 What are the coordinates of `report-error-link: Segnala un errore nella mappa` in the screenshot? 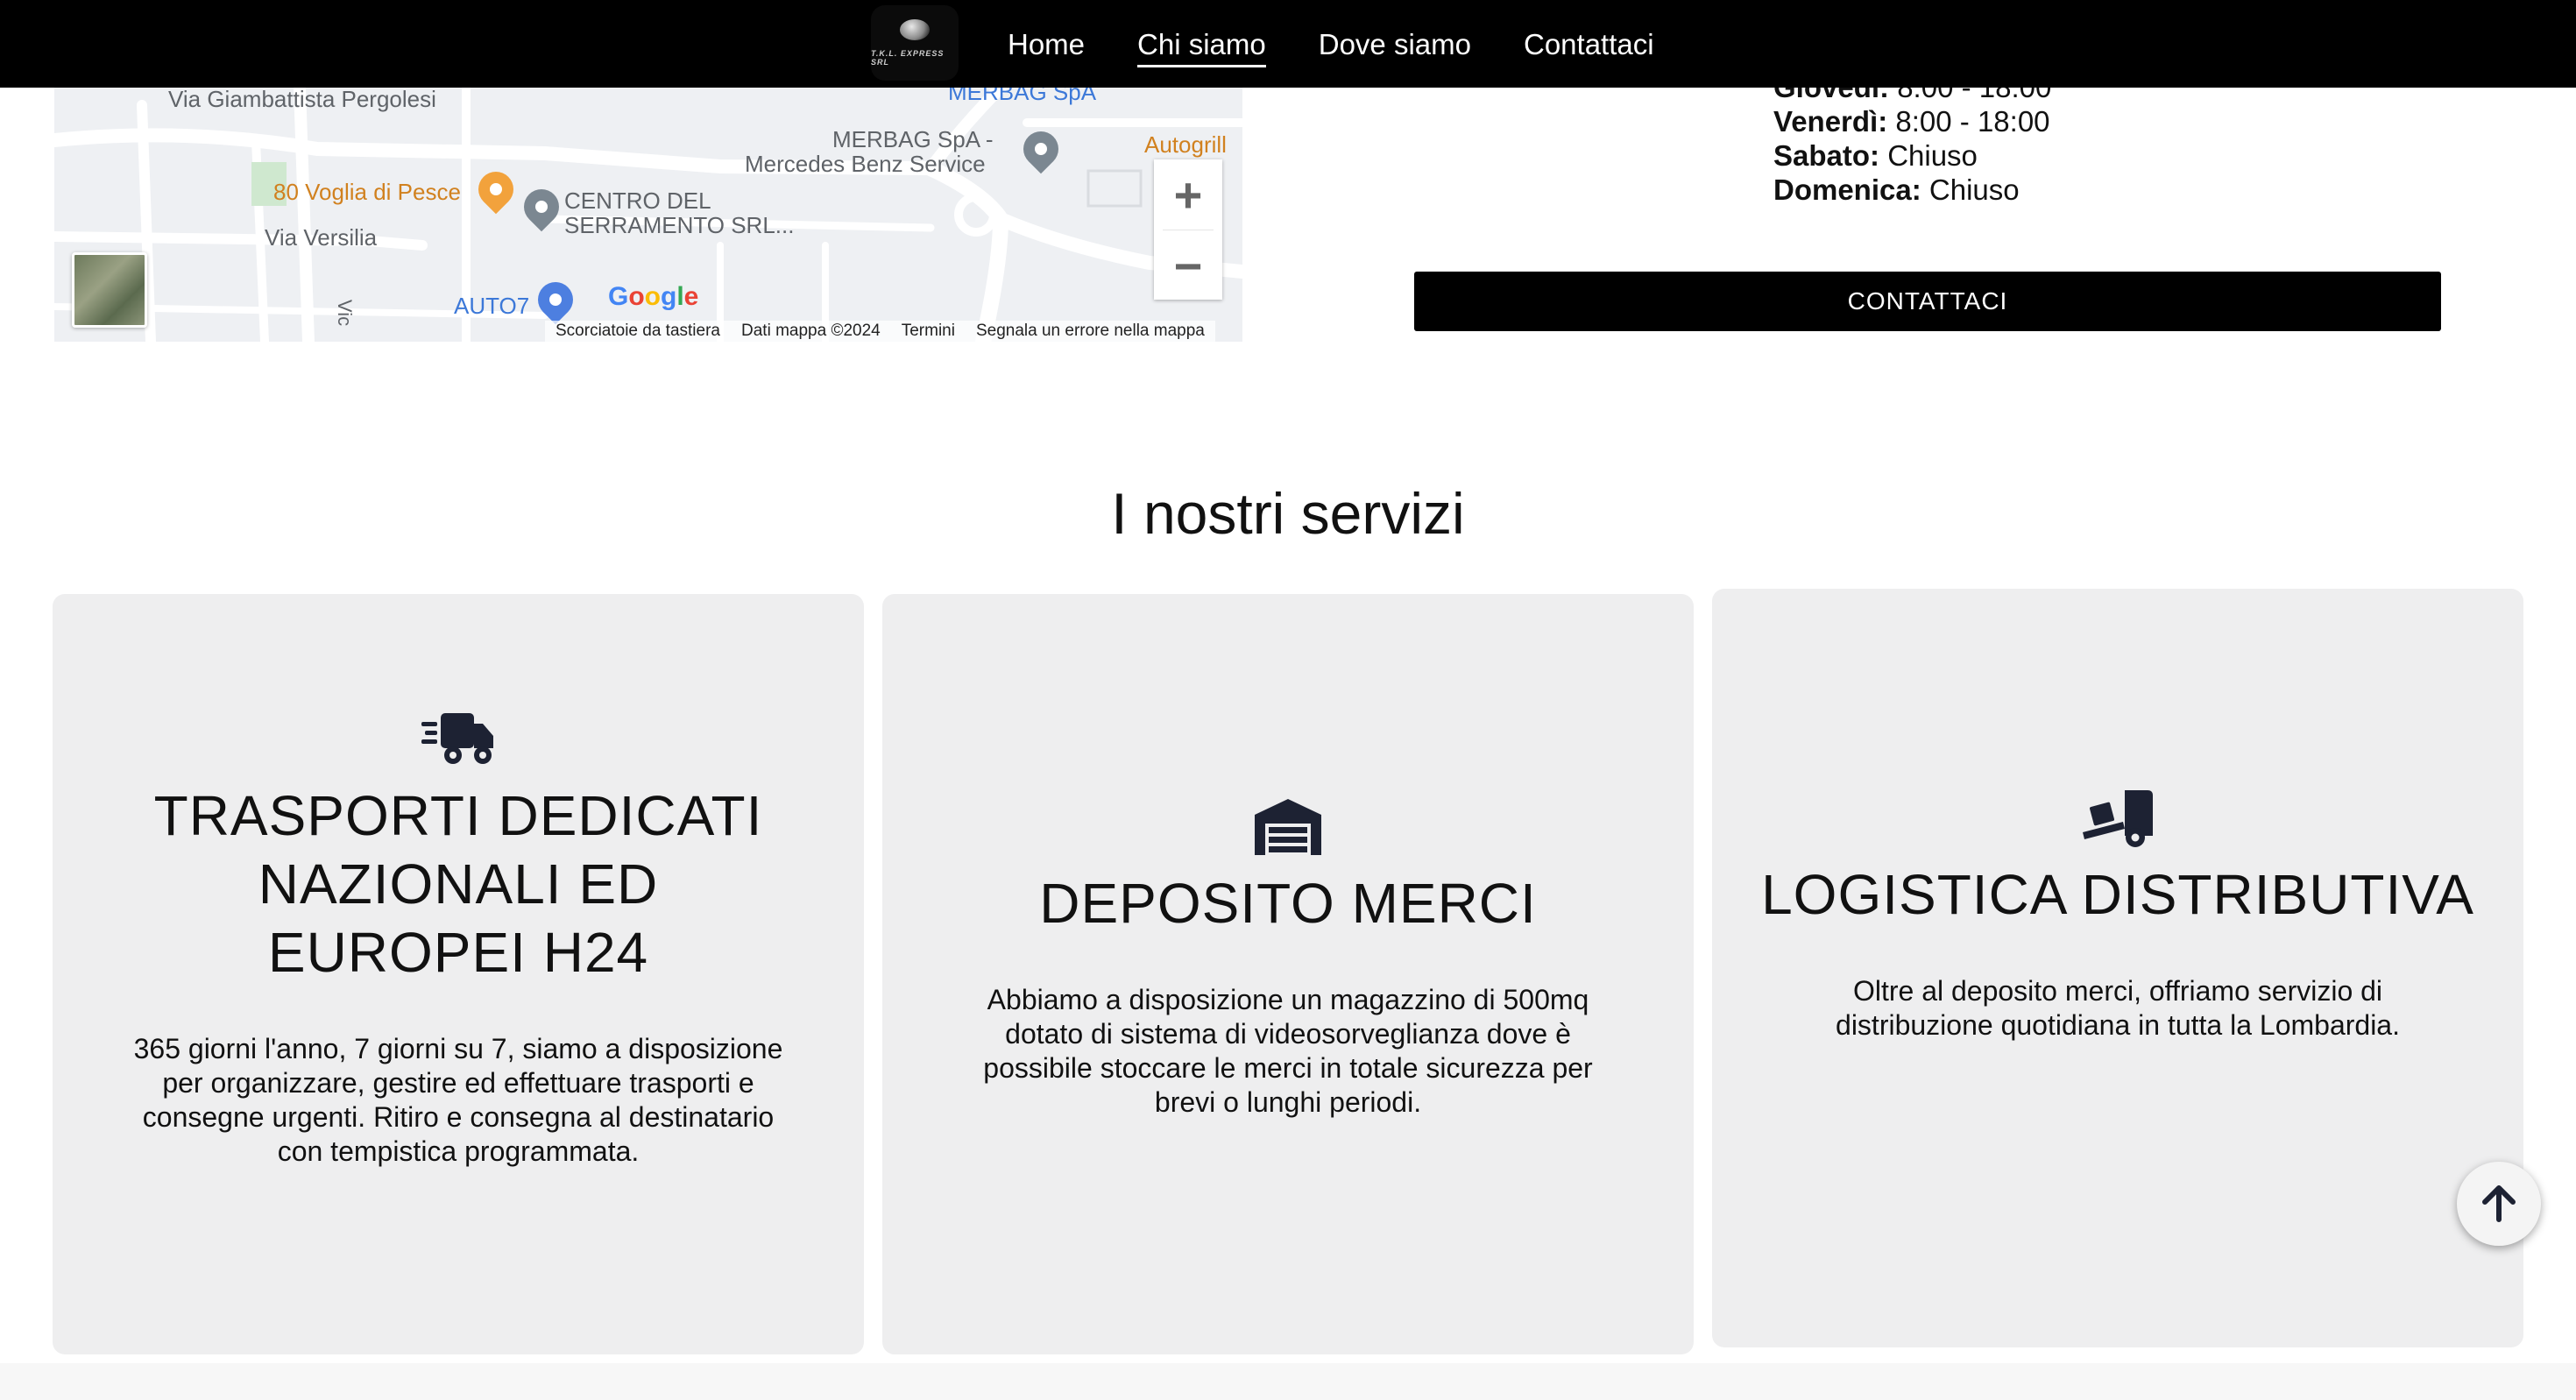 It's located at (1090, 331).